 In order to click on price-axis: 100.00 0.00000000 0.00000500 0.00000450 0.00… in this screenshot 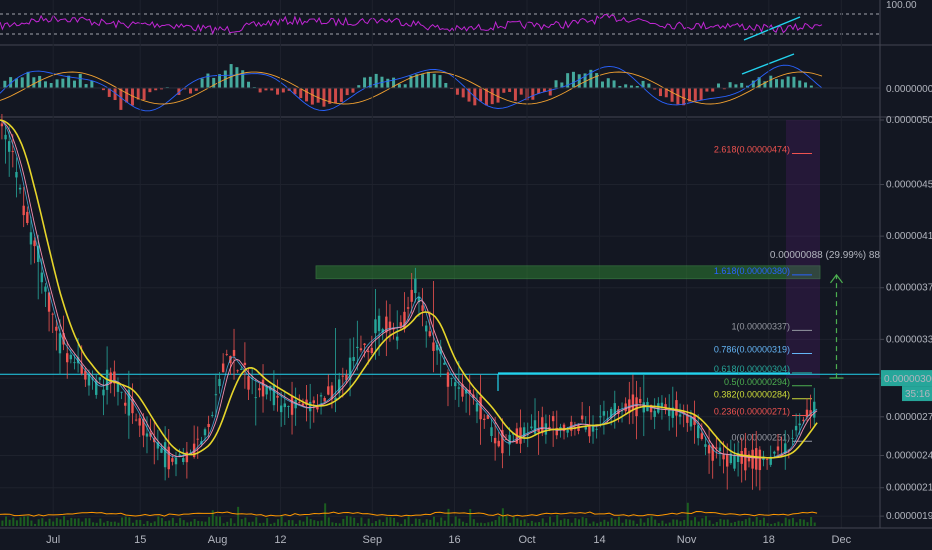, I will do `click(905, 264)`.